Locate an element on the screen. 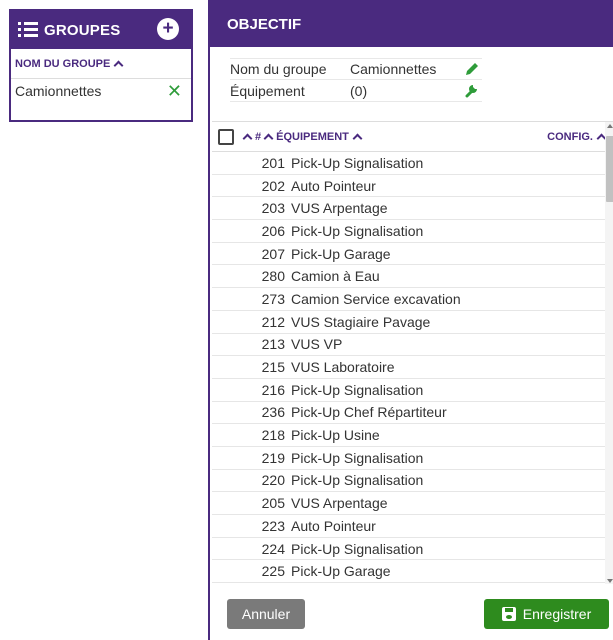 Image resolution: width=613 pixels, height=640 pixels. equipment-number: 213 is located at coordinates (273, 344).